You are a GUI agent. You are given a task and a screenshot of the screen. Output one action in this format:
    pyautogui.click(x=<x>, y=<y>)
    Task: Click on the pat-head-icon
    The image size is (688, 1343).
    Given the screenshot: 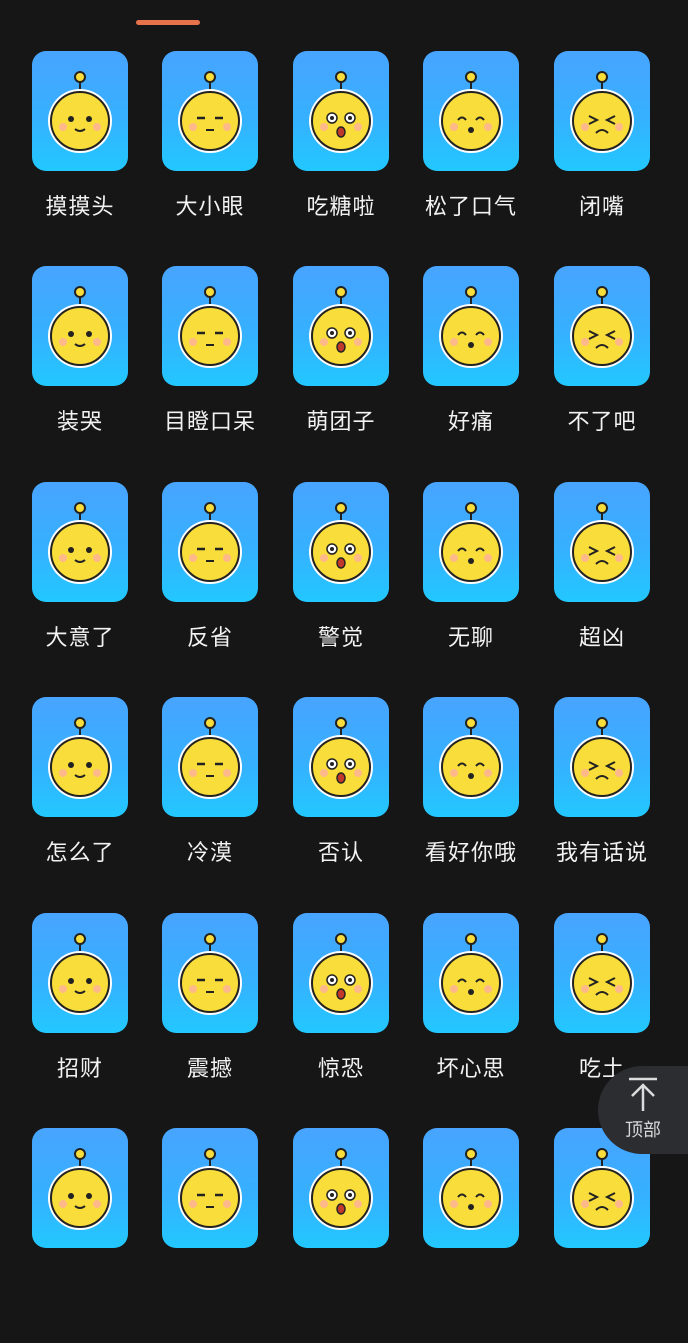 What is the action you would take?
    pyautogui.click(x=80, y=112)
    